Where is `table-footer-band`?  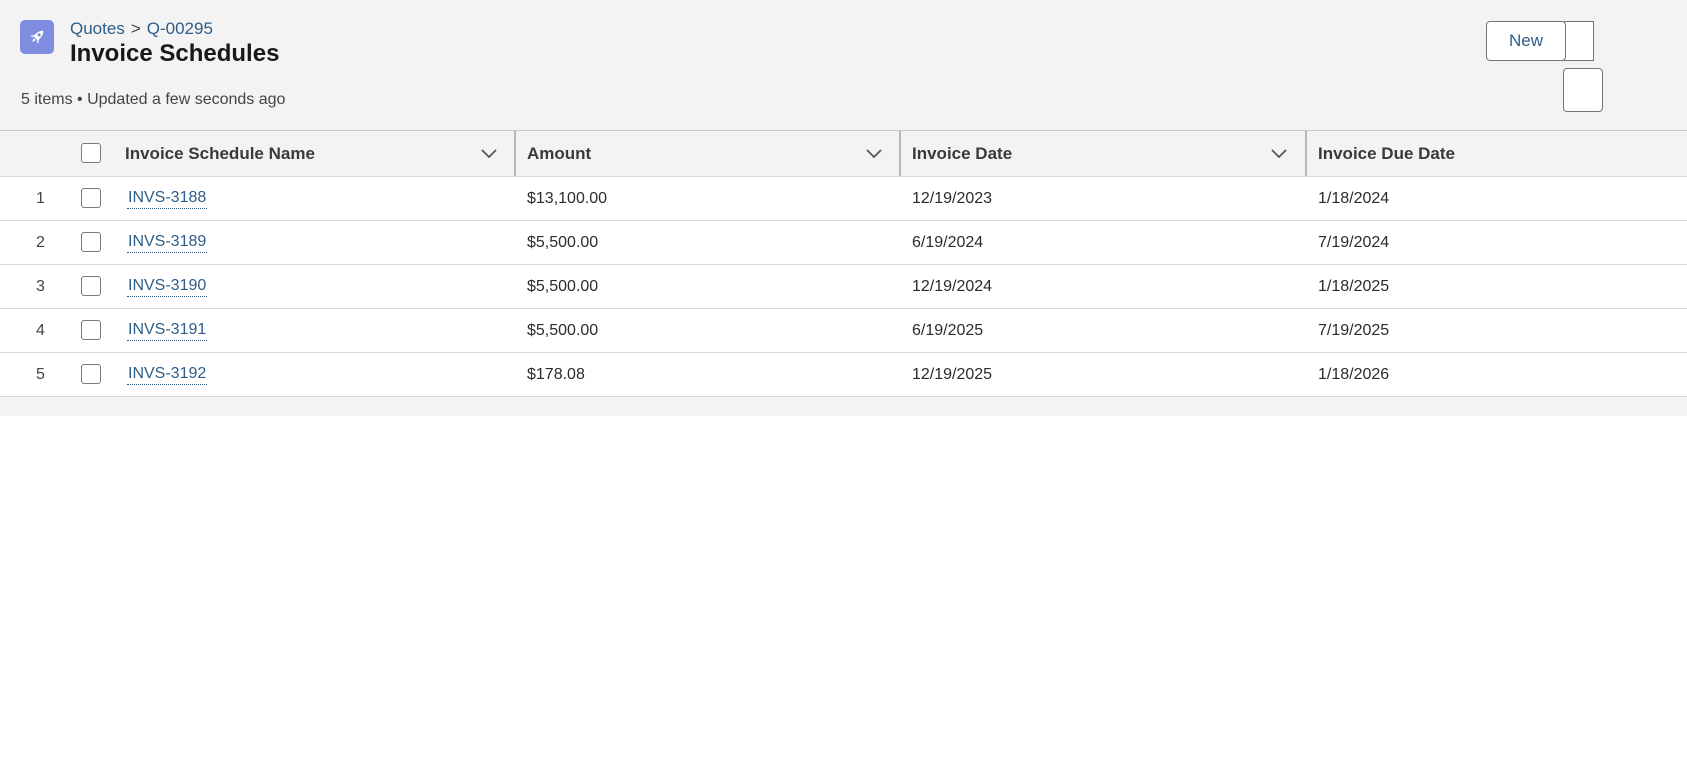
table-footer-band is located at coordinates (843, 406).